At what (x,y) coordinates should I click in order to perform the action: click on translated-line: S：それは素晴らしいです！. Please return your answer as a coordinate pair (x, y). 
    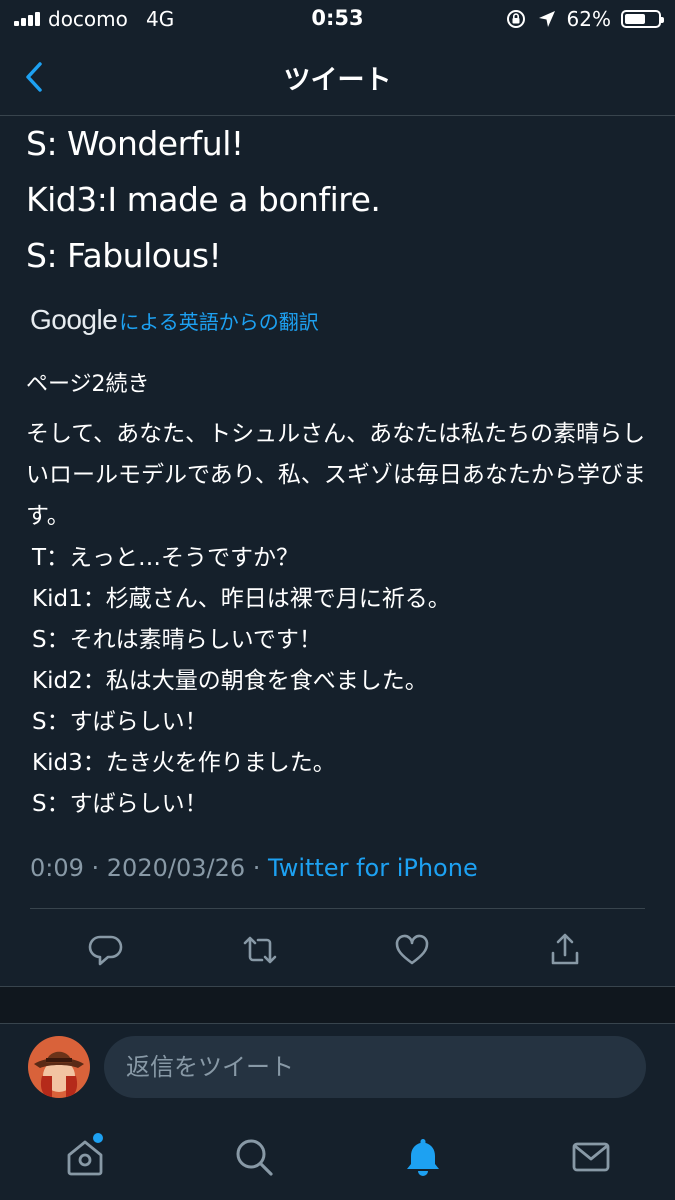
    Looking at the image, I should click on (177, 640).